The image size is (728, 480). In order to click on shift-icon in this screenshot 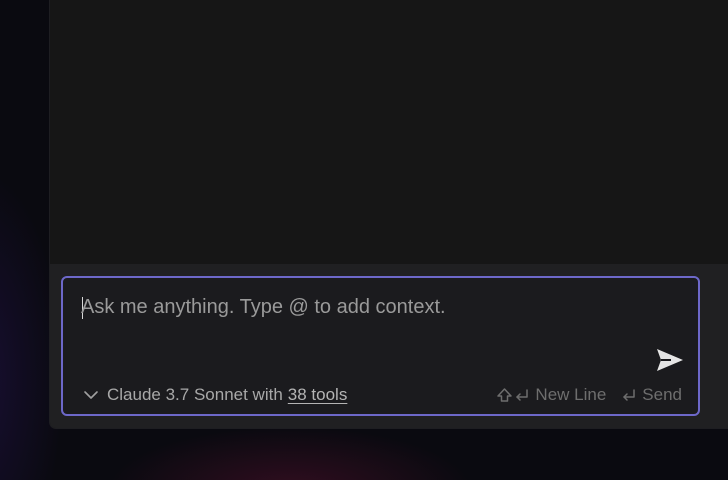, I will do `click(505, 395)`.